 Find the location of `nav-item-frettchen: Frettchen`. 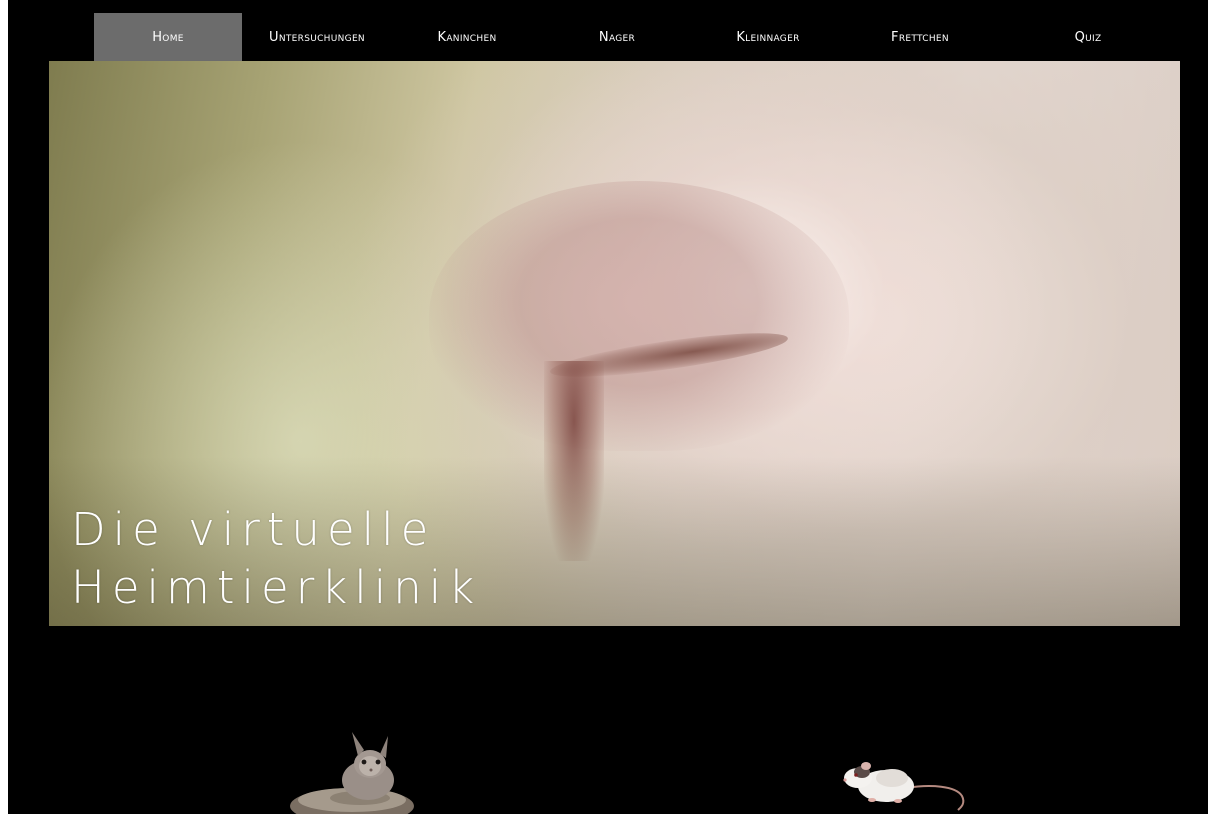

nav-item-frettchen: Frettchen is located at coordinates (920, 37).